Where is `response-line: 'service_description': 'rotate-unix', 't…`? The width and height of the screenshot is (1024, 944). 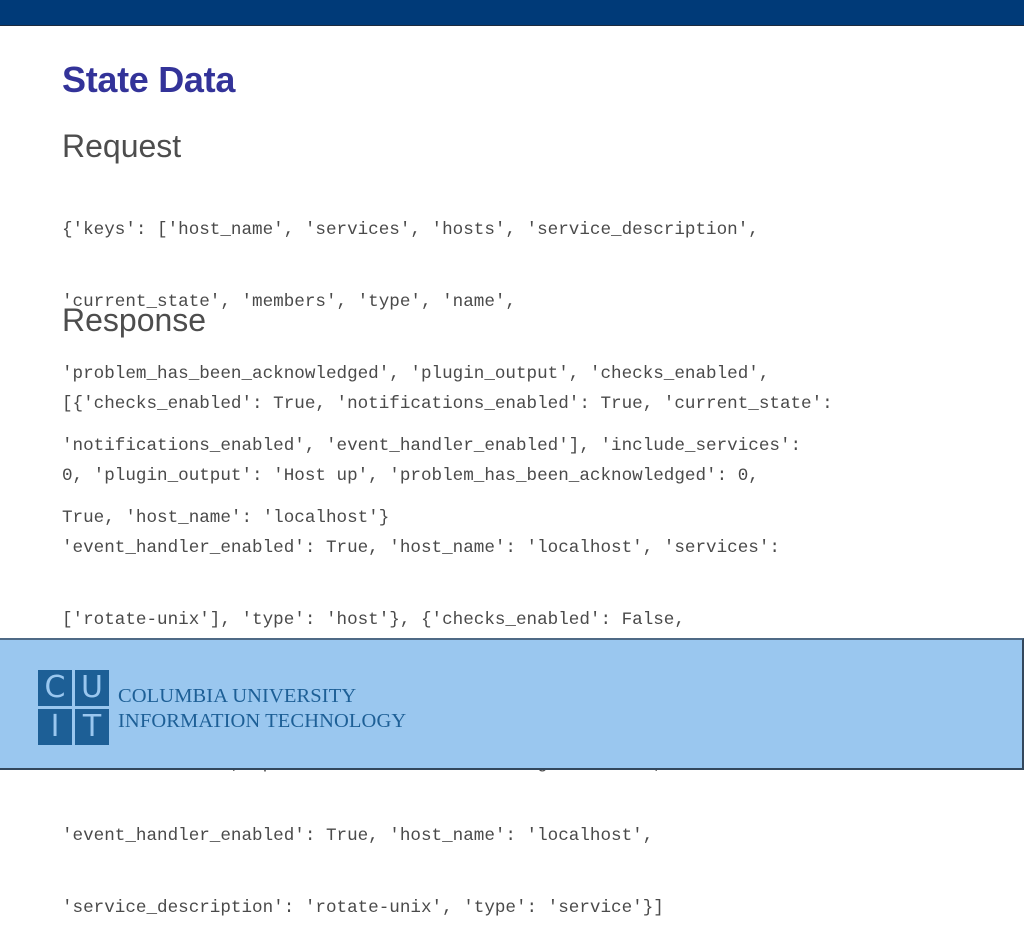 response-line: 'service_description': 'rotate-unix', 't… is located at coordinates (363, 908).